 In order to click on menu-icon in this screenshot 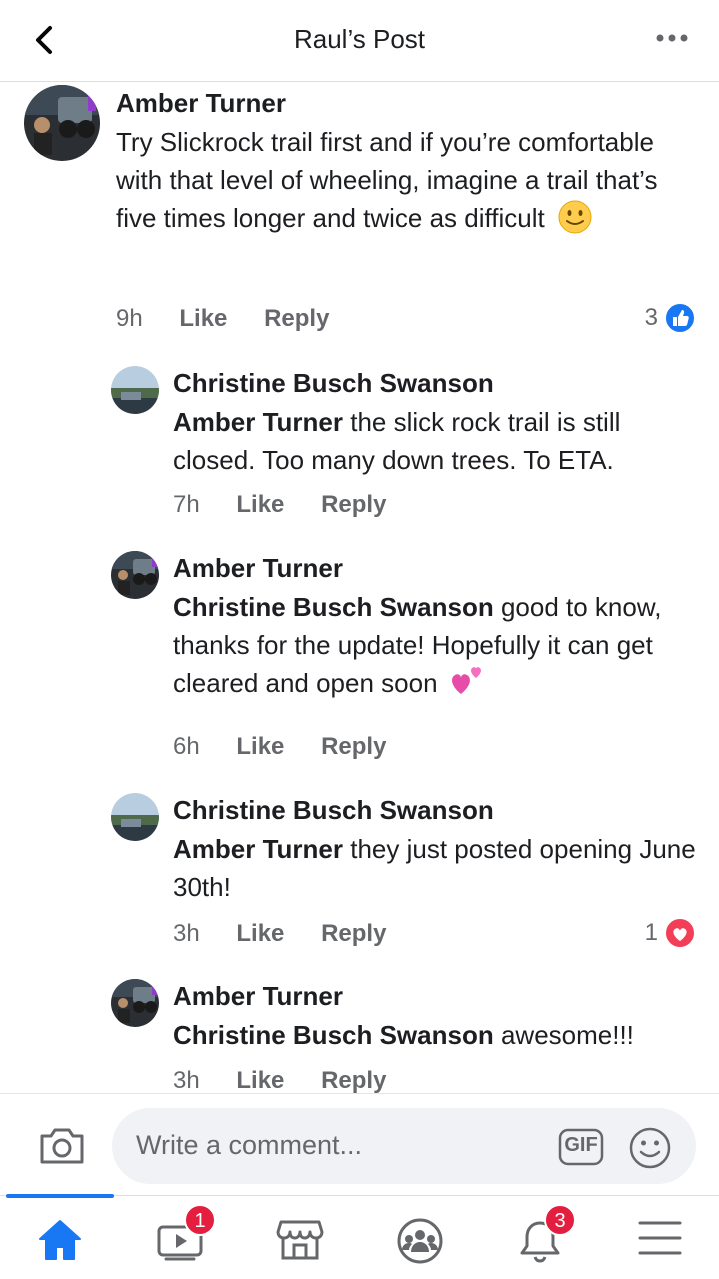, I will do `click(659, 1238)`.